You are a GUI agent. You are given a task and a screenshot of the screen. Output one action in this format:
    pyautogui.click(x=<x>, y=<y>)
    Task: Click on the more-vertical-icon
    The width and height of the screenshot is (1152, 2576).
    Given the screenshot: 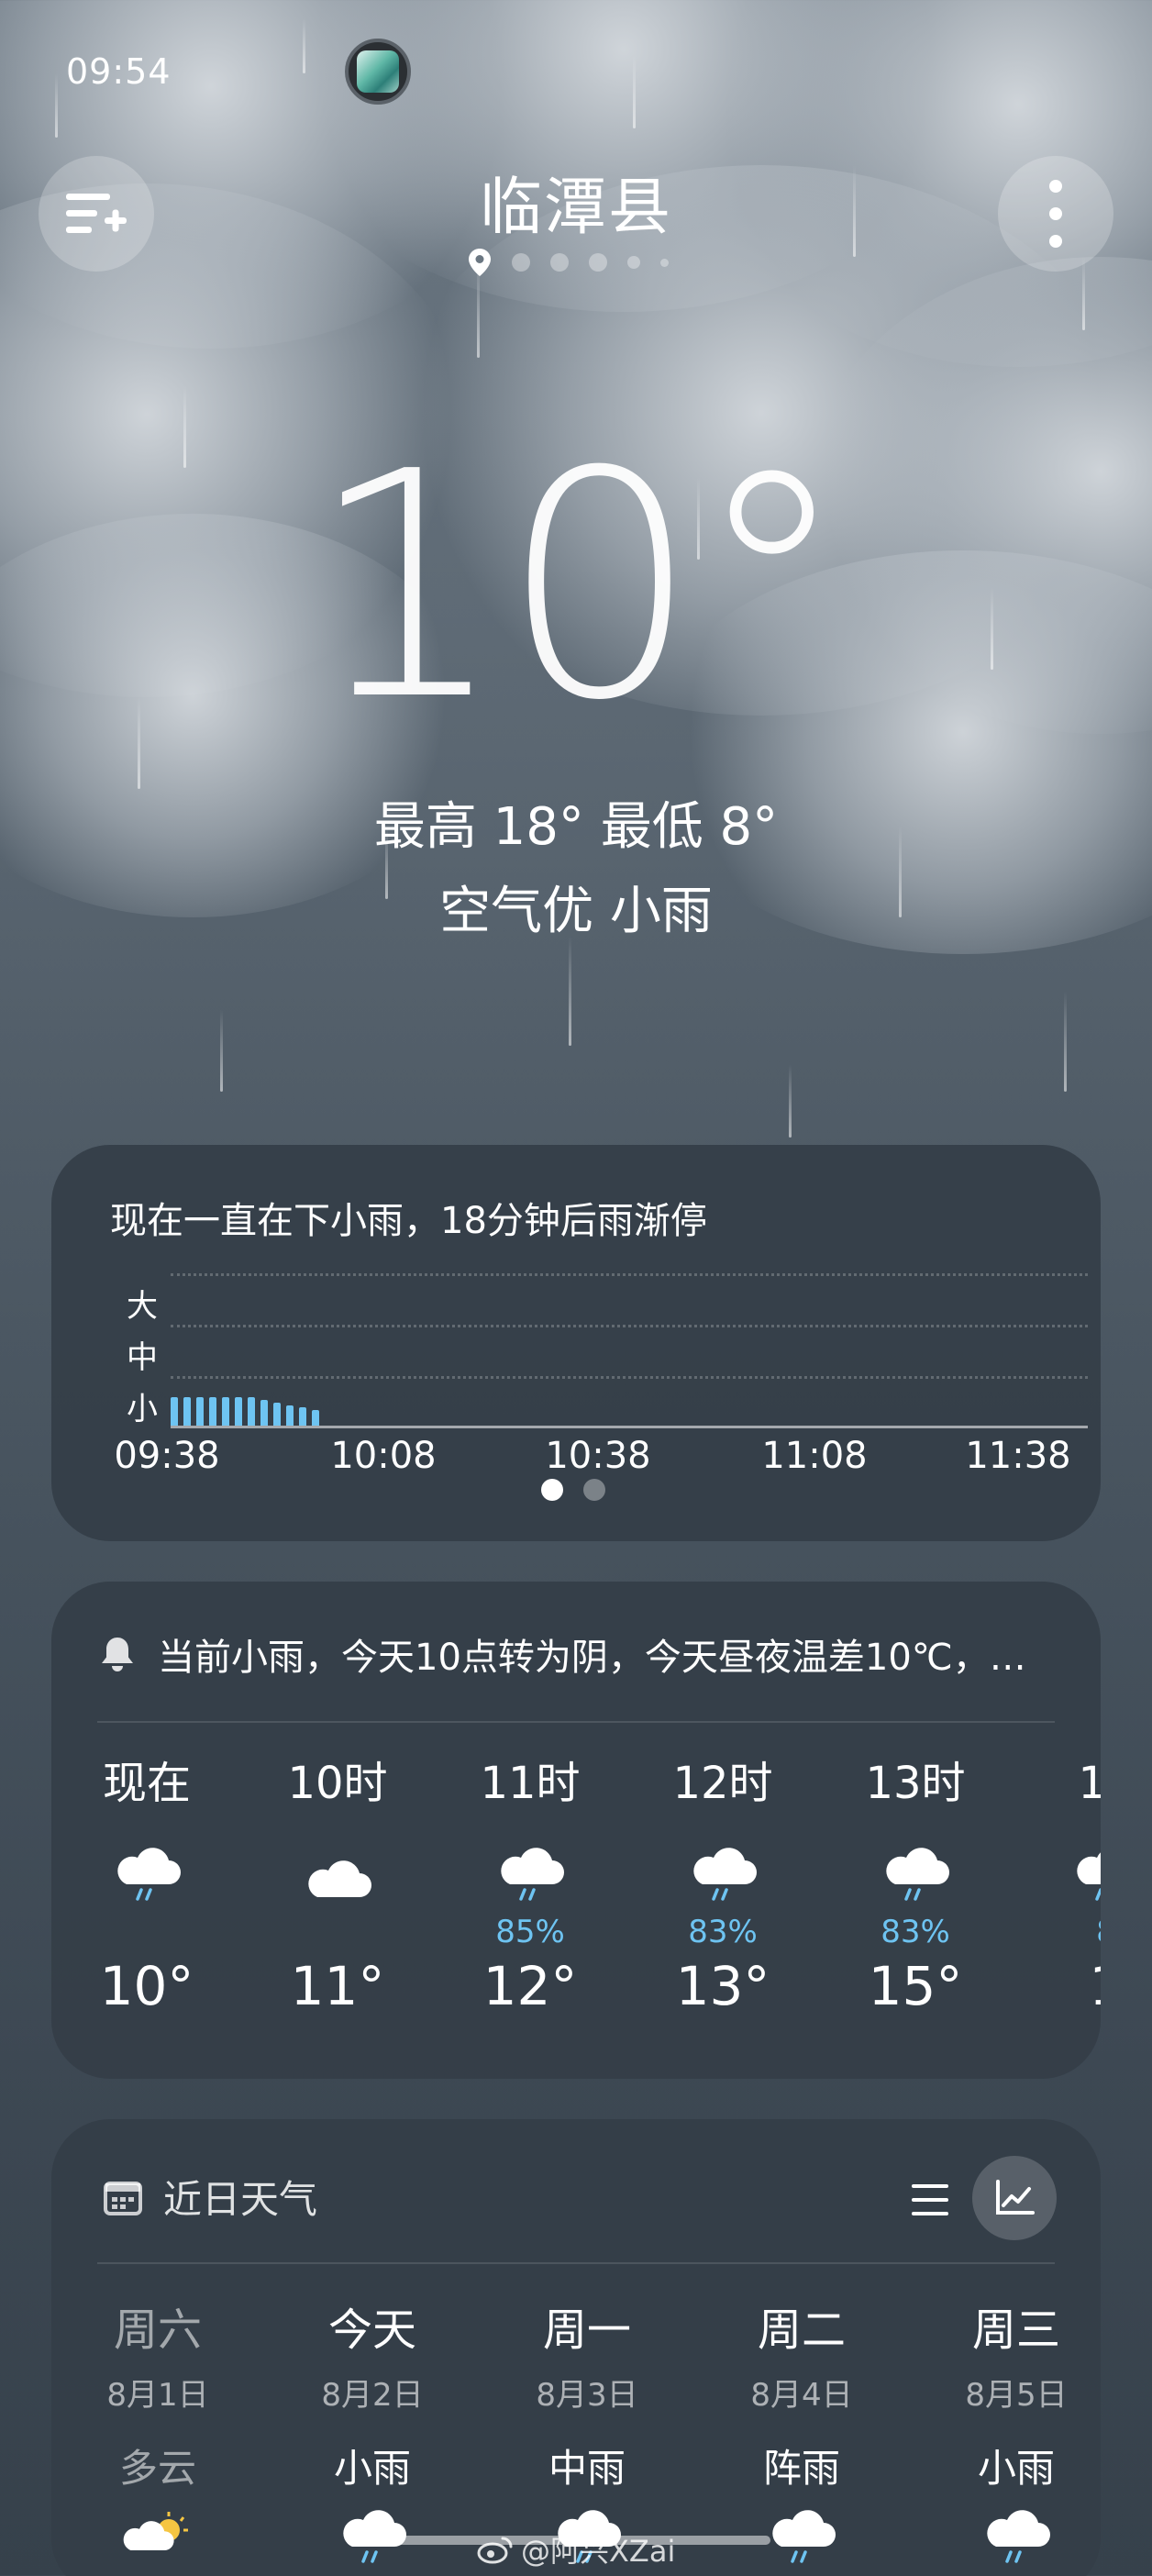 What is the action you would take?
    pyautogui.click(x=1055, y=214)
    